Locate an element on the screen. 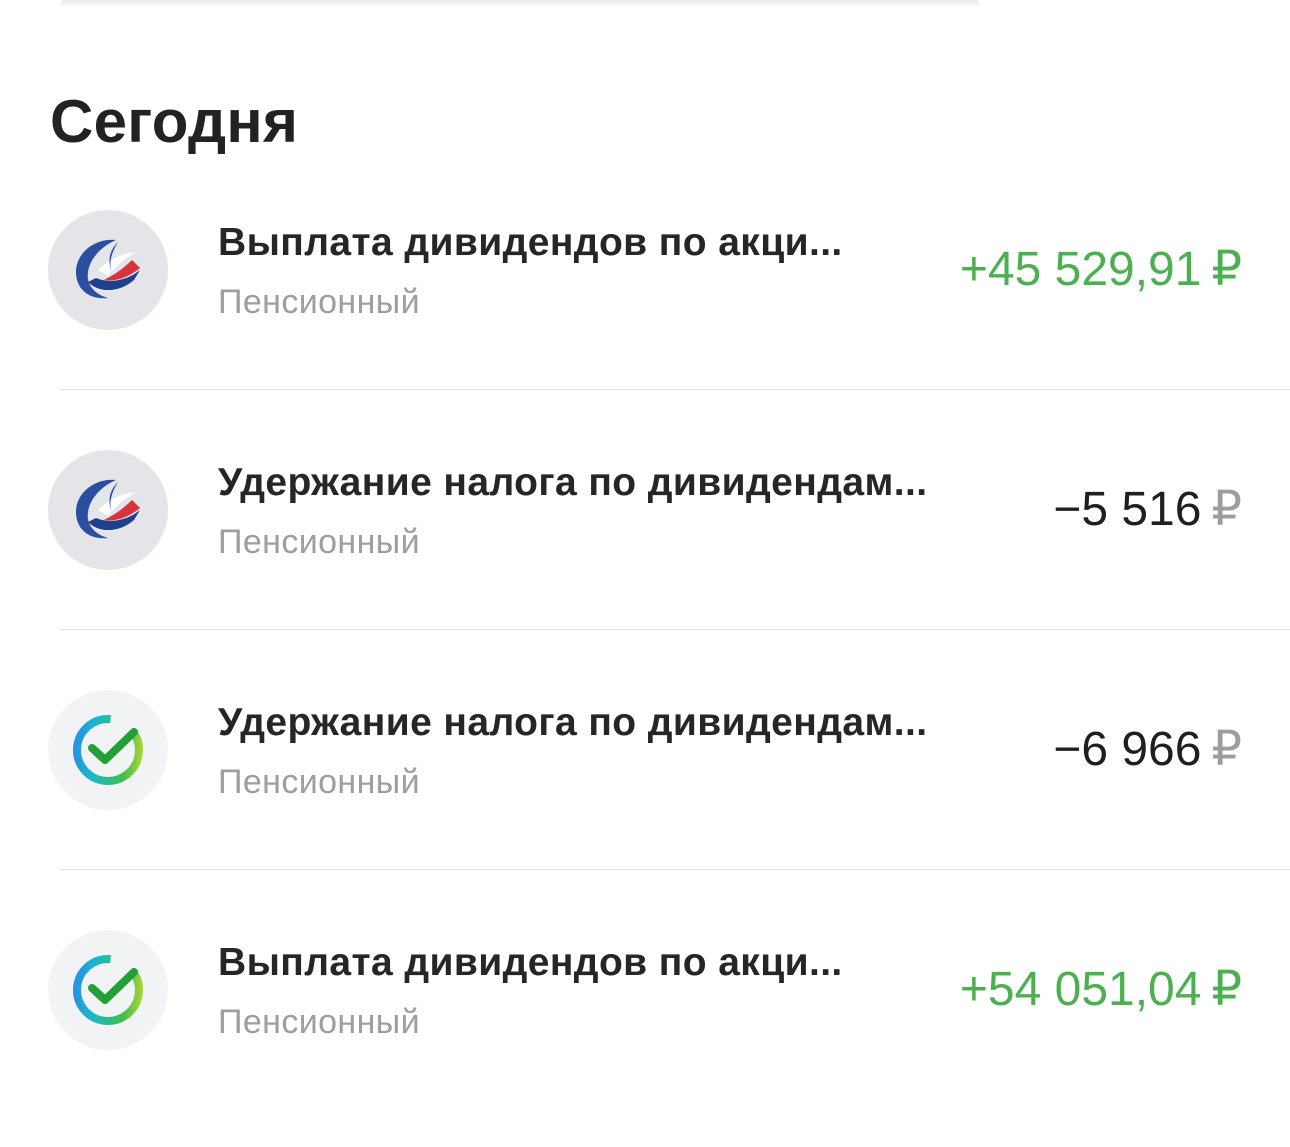  transaction-amount: +45 529,91 ₽ is located at coordinates (1101, 270).